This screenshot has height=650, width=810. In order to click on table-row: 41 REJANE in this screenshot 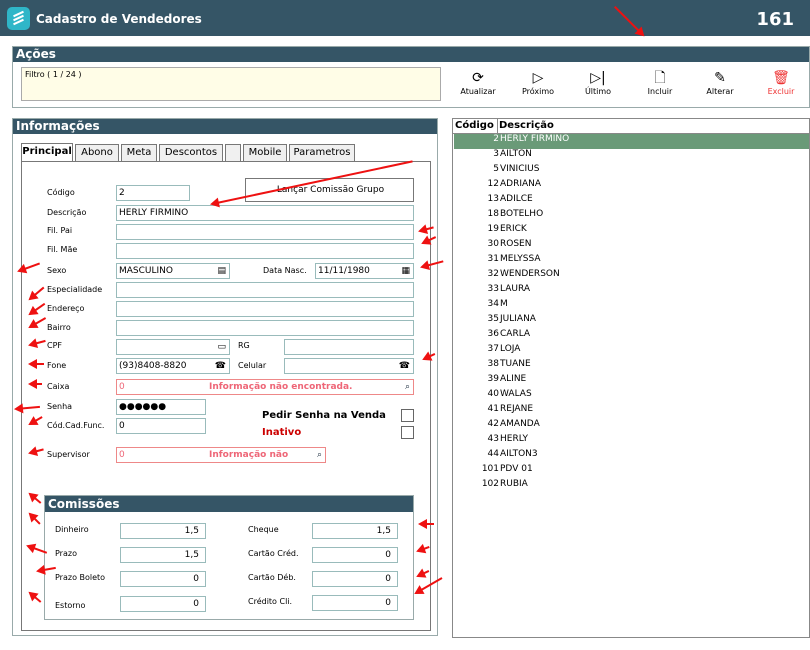, I will do `click(631, 411)`.